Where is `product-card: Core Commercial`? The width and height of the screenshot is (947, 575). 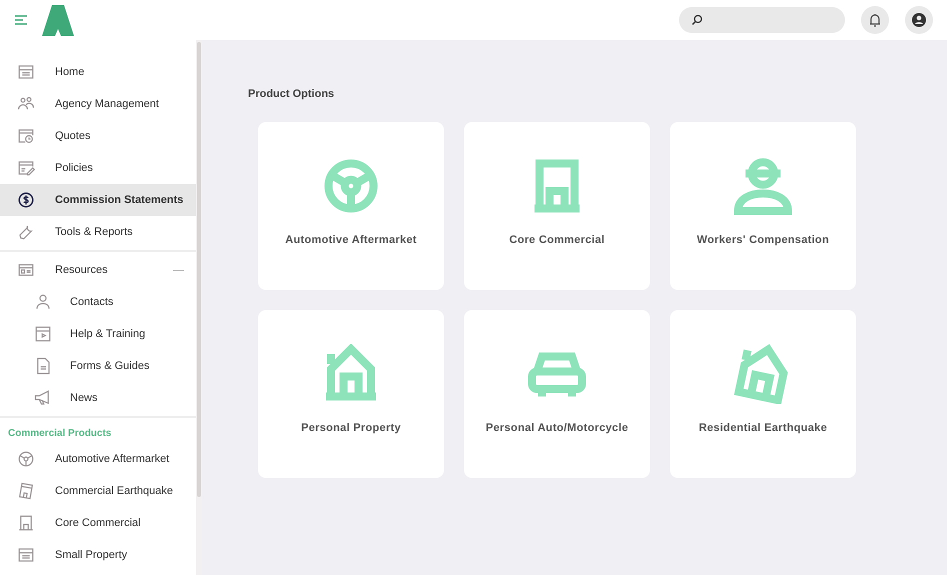 product-card: Core Commercial is located at coordinates (557, 206).